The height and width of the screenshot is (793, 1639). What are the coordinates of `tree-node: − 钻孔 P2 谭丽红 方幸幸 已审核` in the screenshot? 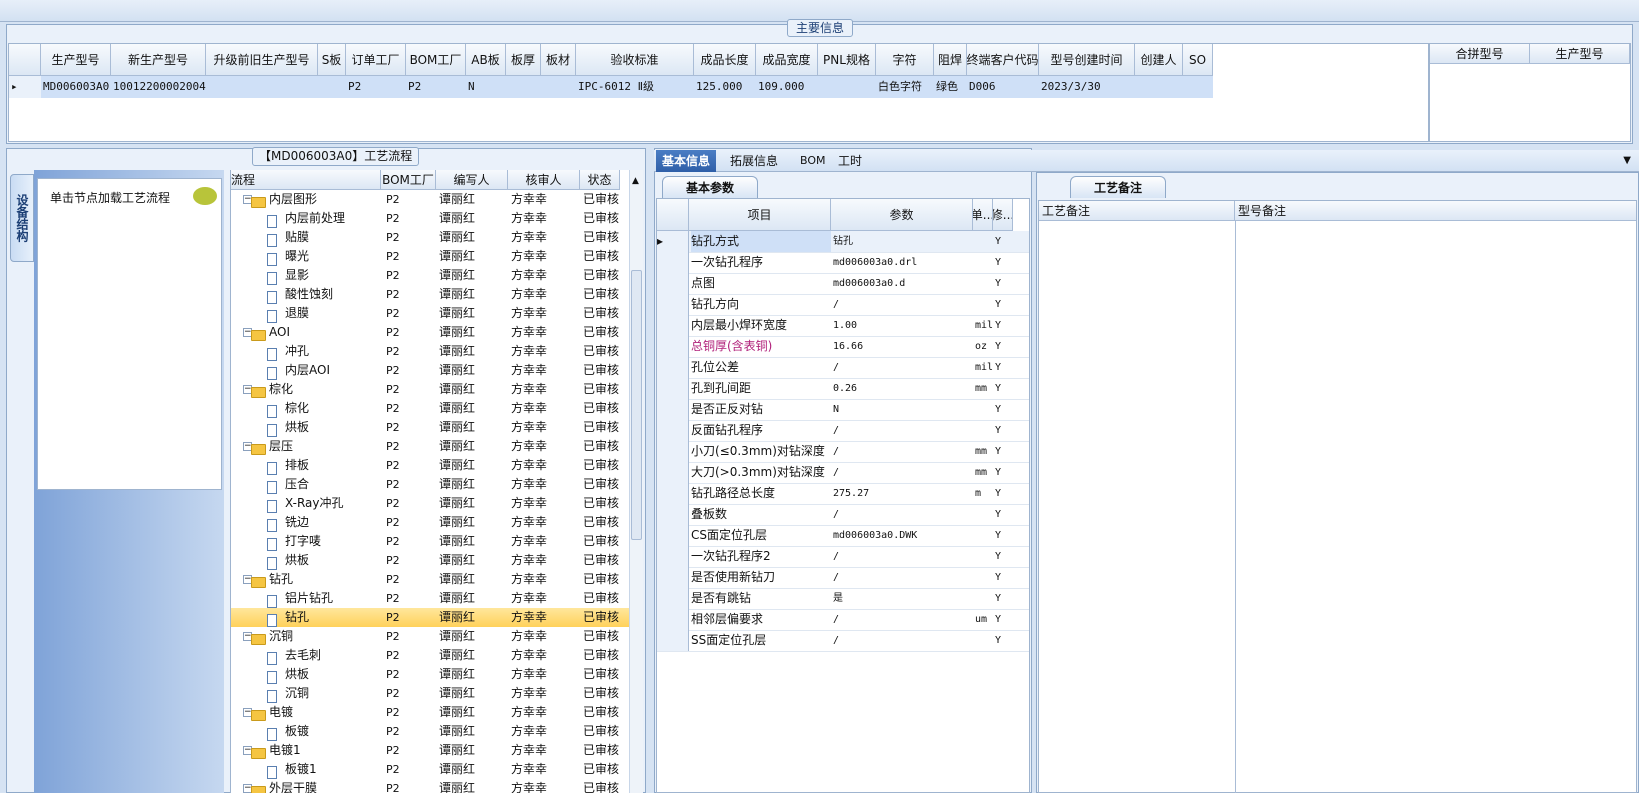 It's located at (431, 579).